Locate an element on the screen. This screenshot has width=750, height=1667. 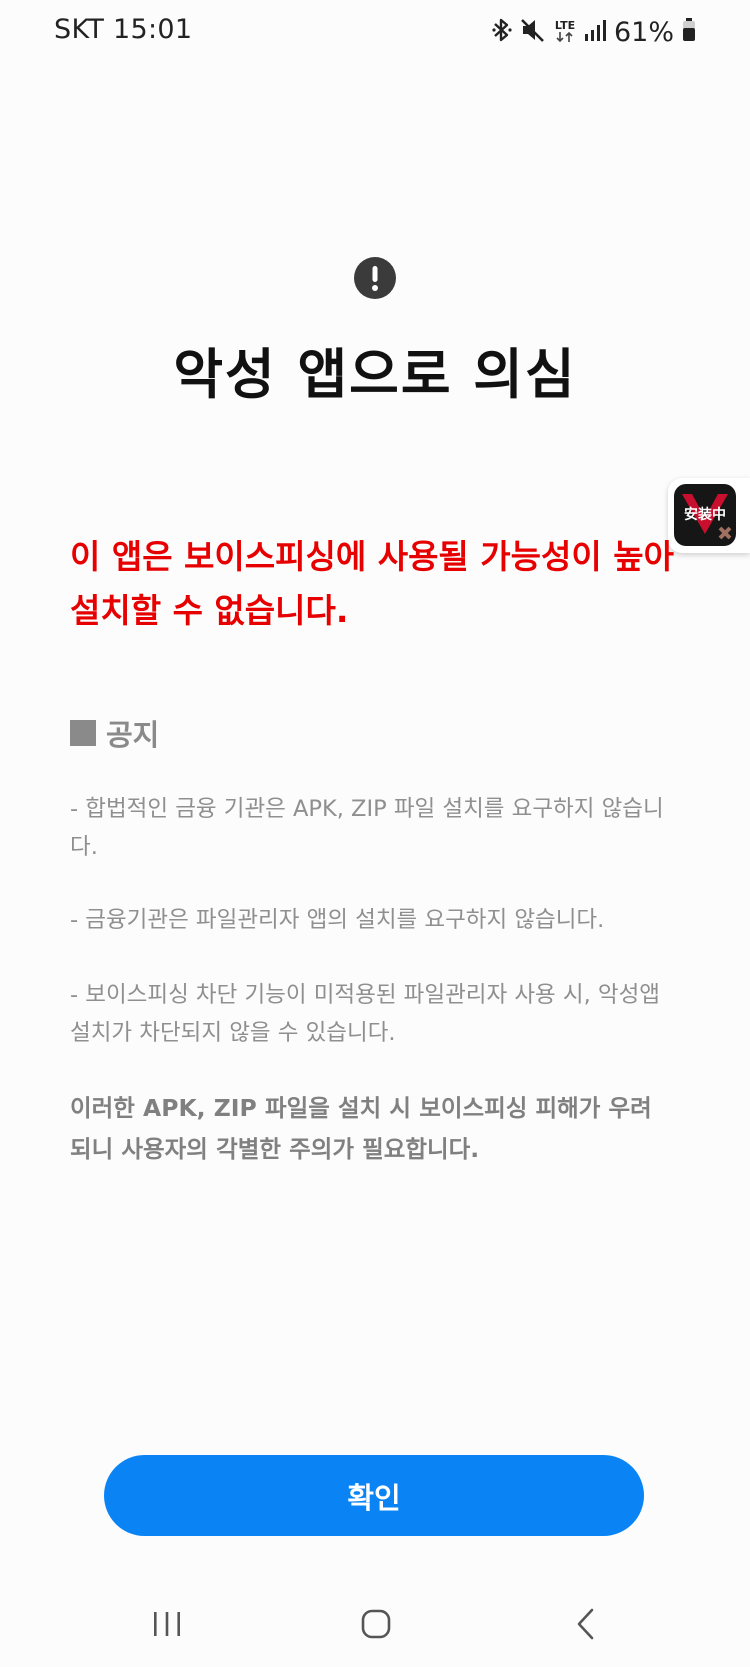
notice-heading: 공지 is located at coordinates (114, 733).